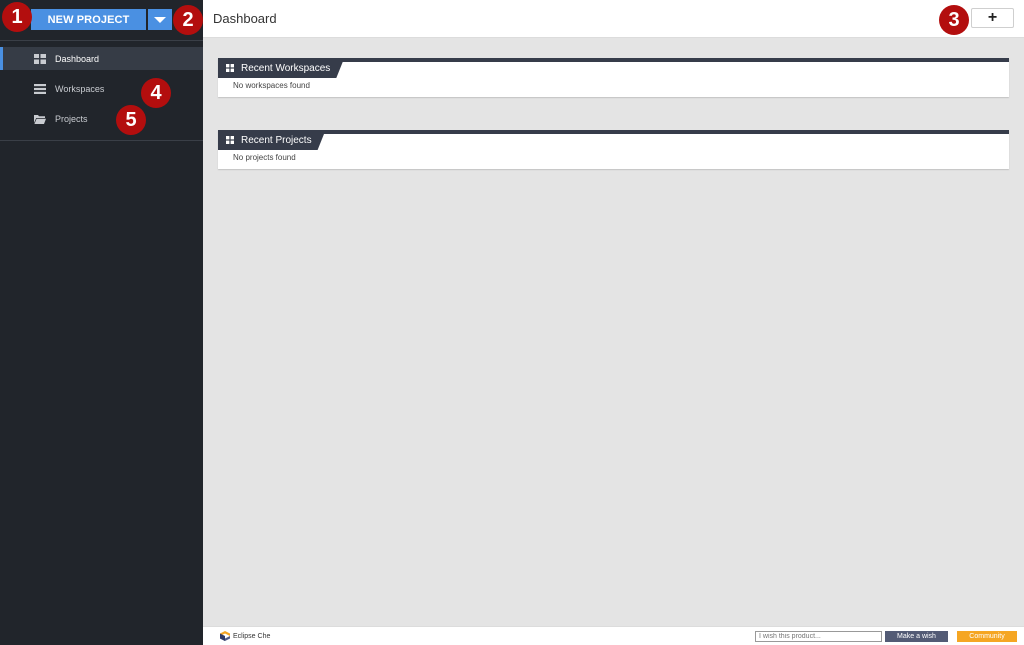 This screenshot has width=1024, height=645. I want to click on panel-empty-text: No projects found, so click(264, 157).